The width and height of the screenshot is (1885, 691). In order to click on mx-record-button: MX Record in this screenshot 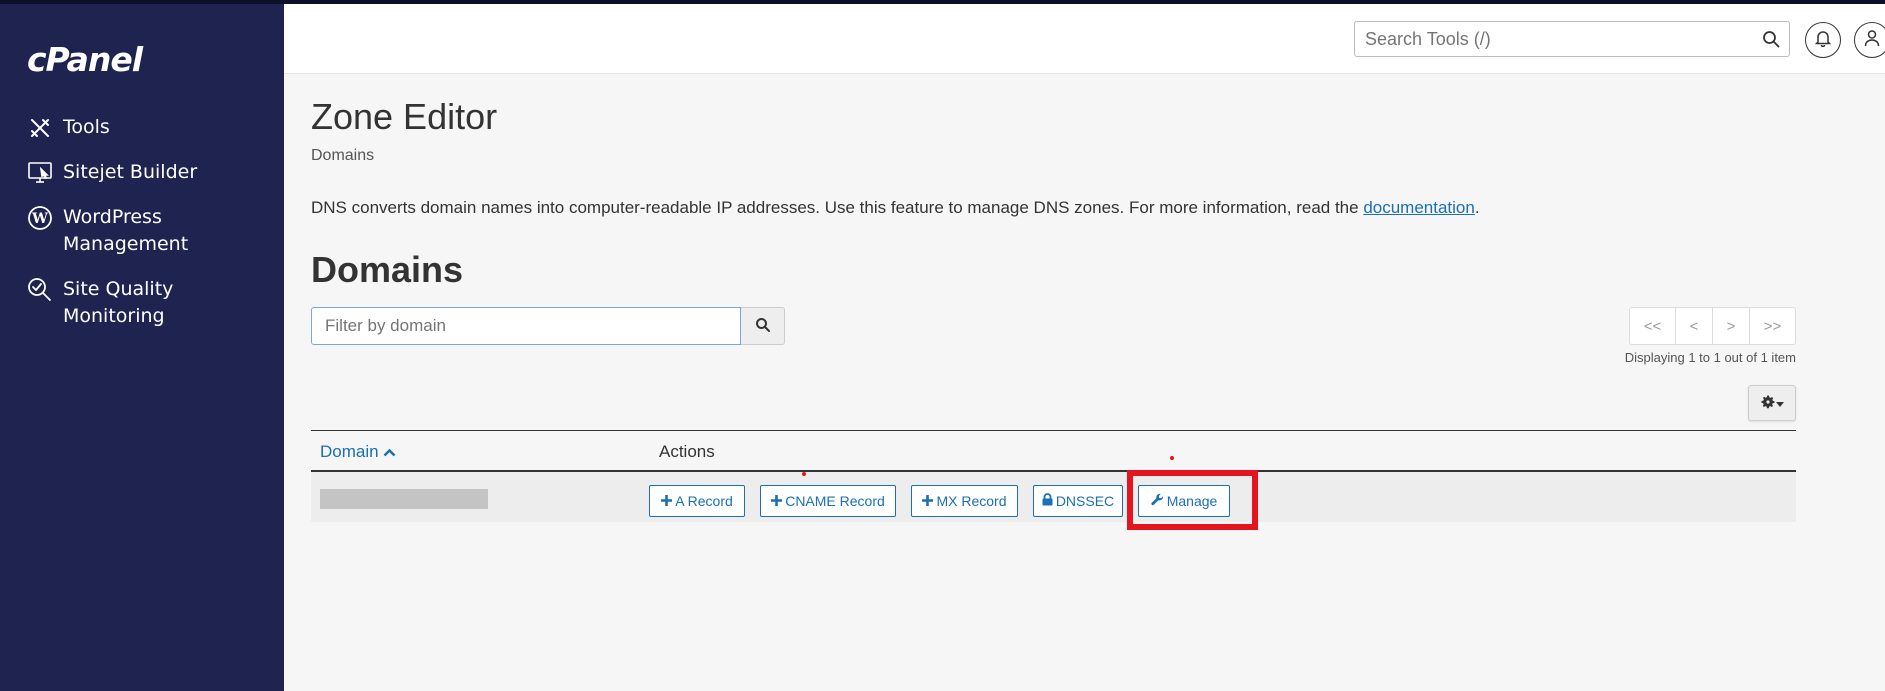, I will do `click(964, 501)`.